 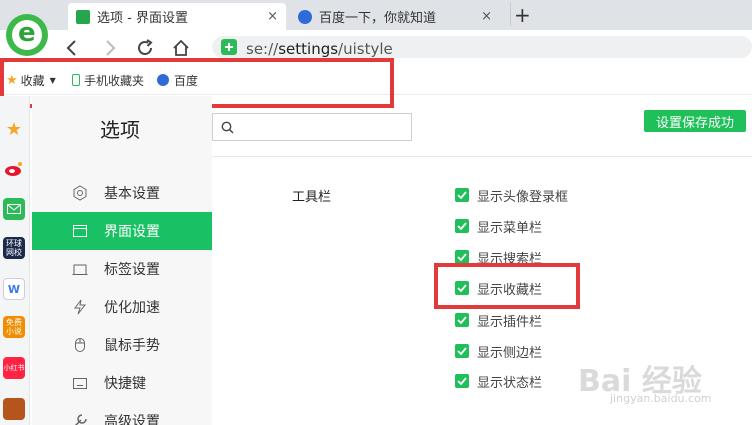 What do you see at coordinates (14, 289) in the screenshot?
I see `word-doc-icon: W` at bounding box center [14, 289].